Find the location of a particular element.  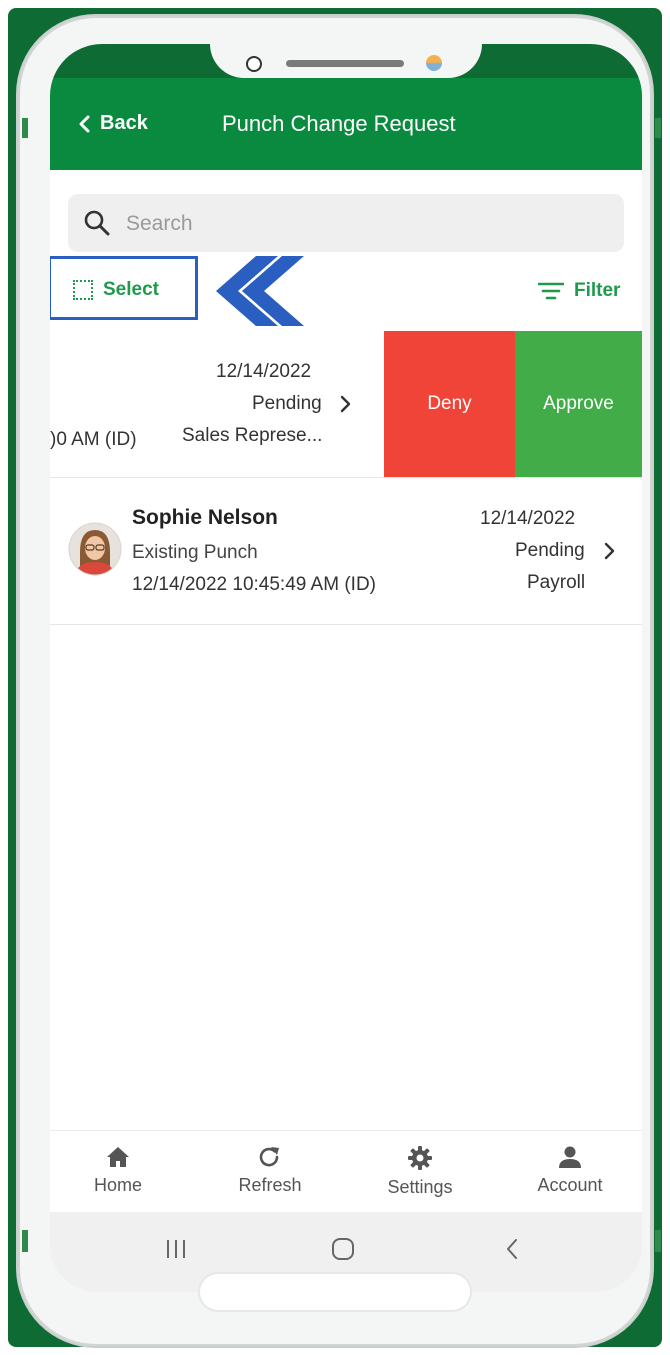

camera-icon is located at coordinates (254, 64).